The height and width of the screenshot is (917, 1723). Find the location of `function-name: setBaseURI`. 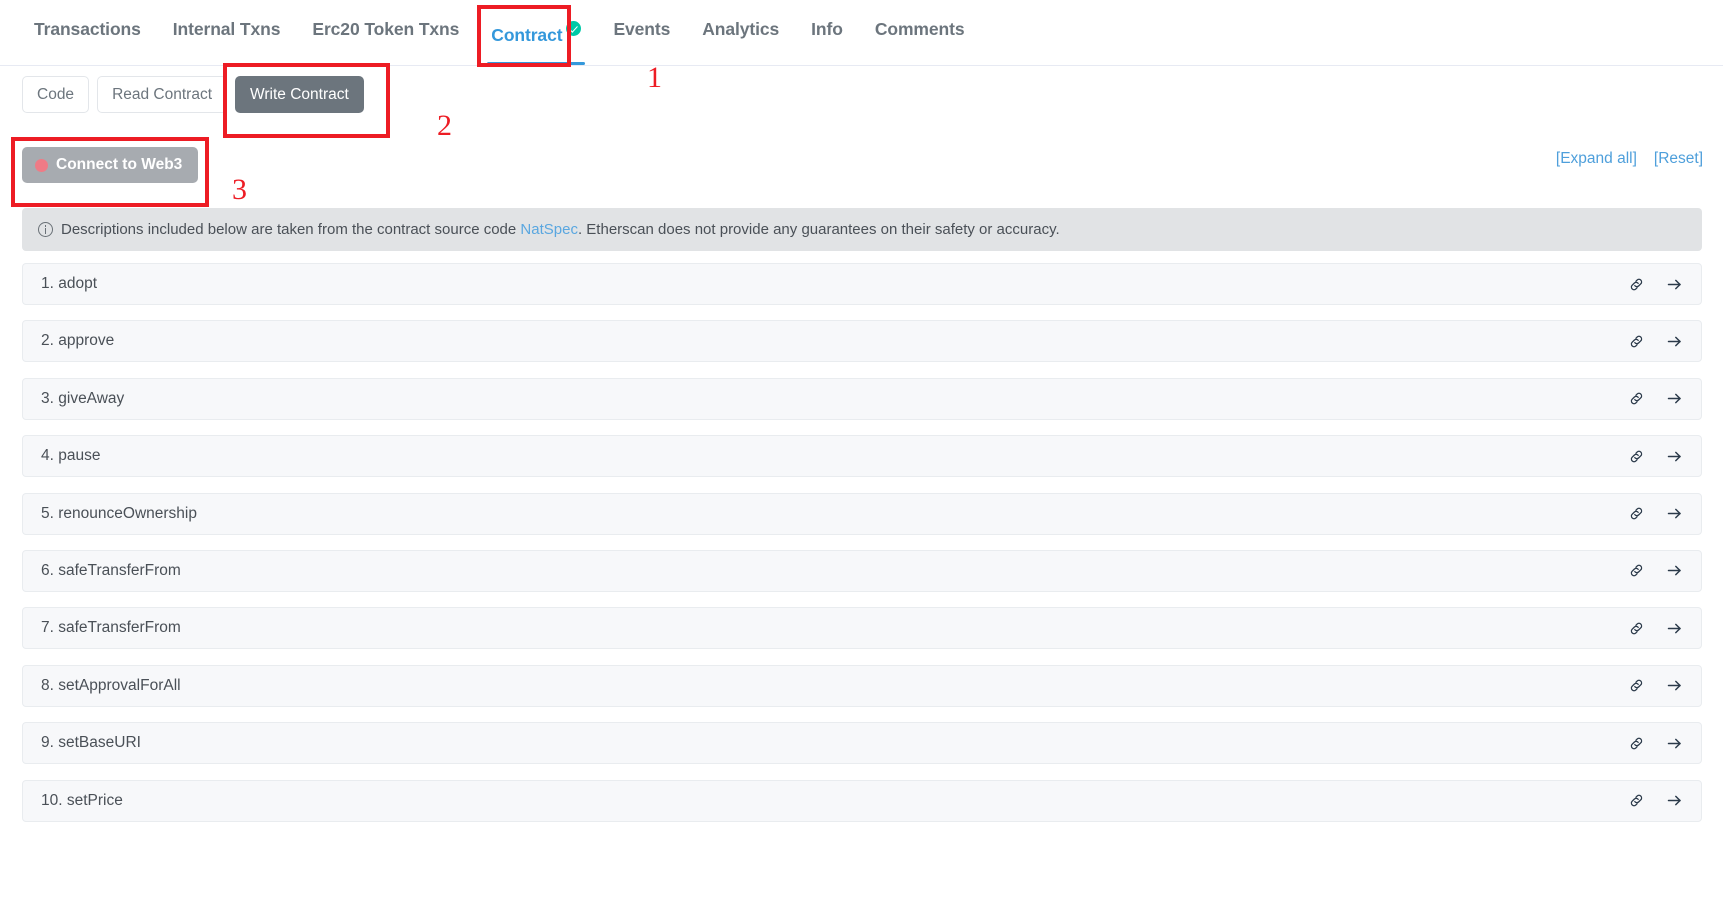

function-name: setBaseURI is located at coordinates (99, 743).